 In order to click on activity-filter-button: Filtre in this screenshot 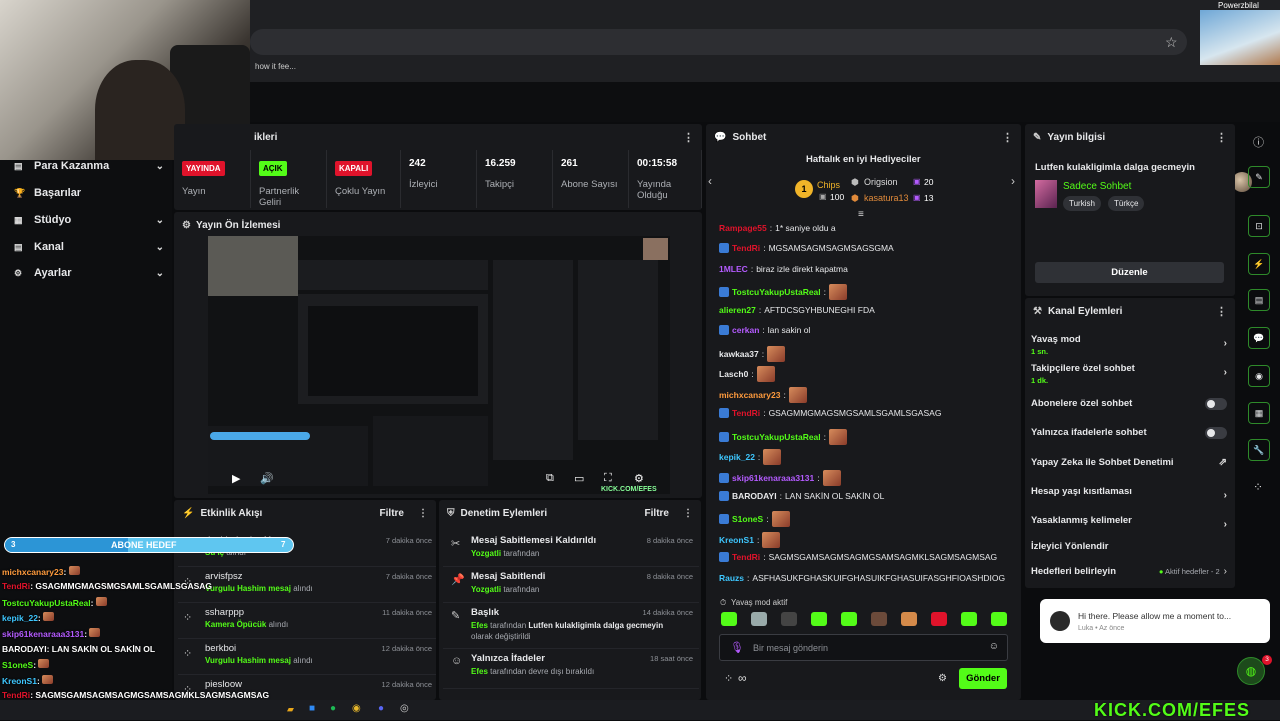, I will do `click(392, 513)`.